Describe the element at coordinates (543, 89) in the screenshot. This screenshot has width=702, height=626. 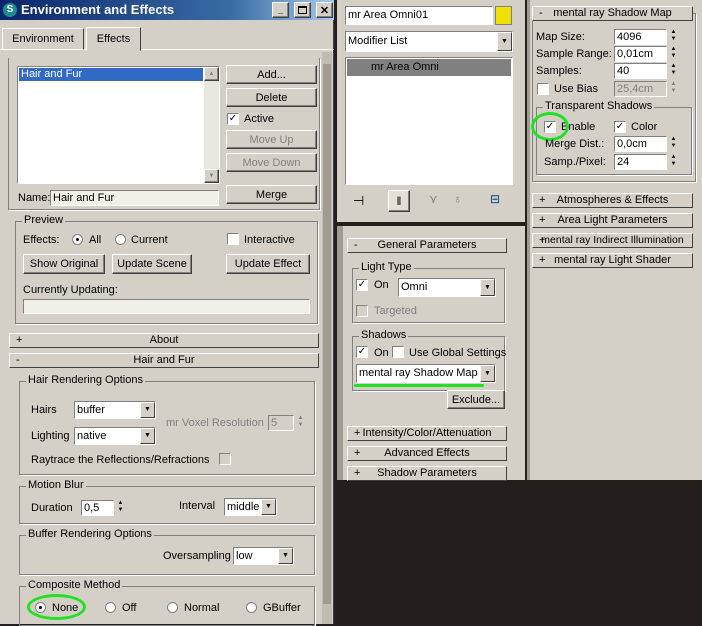
I see `use-bias-checkbox` at that location.